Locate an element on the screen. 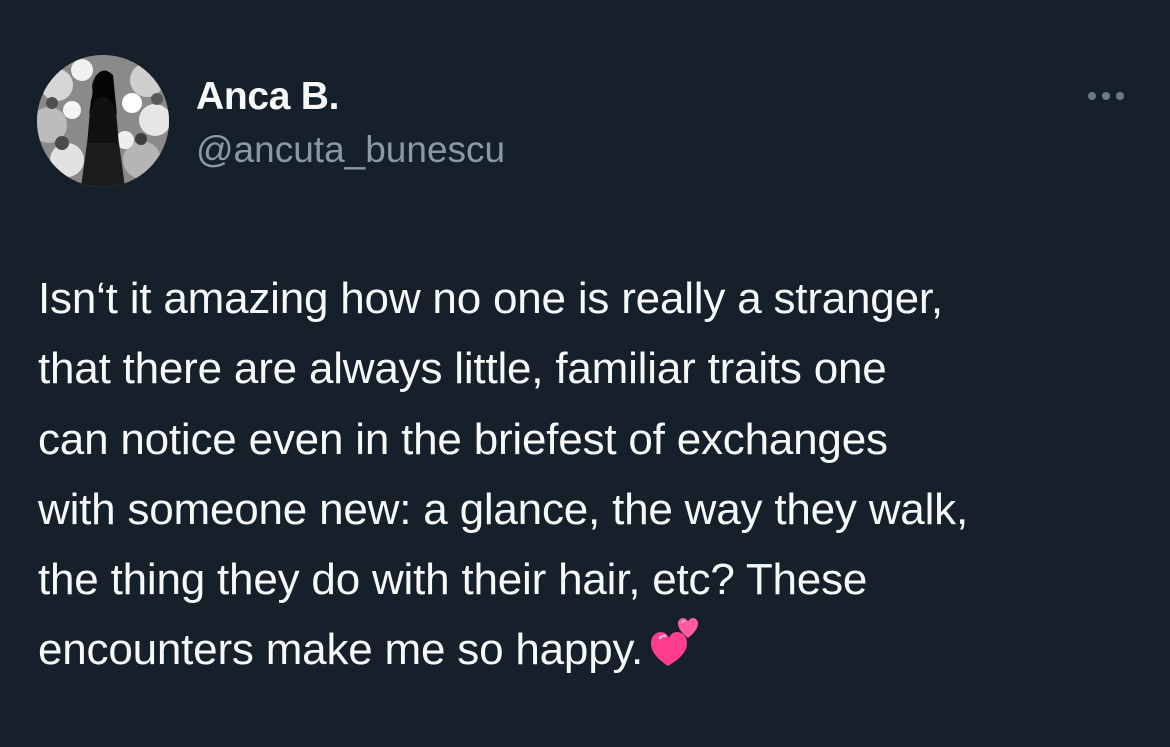 The height and width of the screenshot is (747, 1170). more-options-button is located at coordinates (1106, 96).